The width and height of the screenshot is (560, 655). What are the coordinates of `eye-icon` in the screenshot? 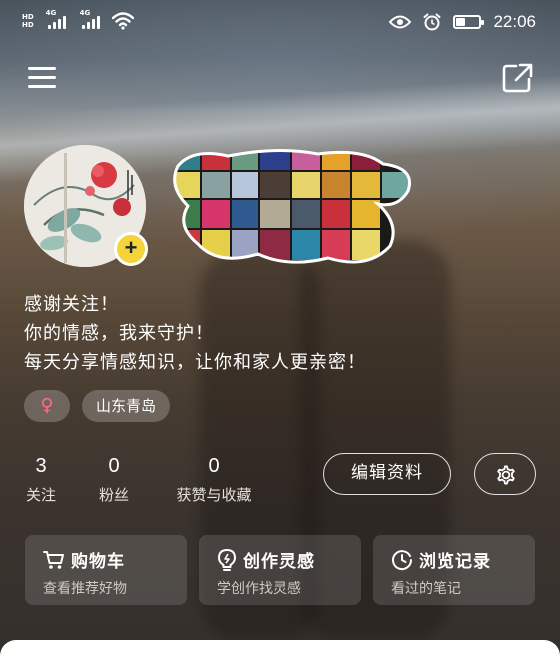 It's located at (400, 22).